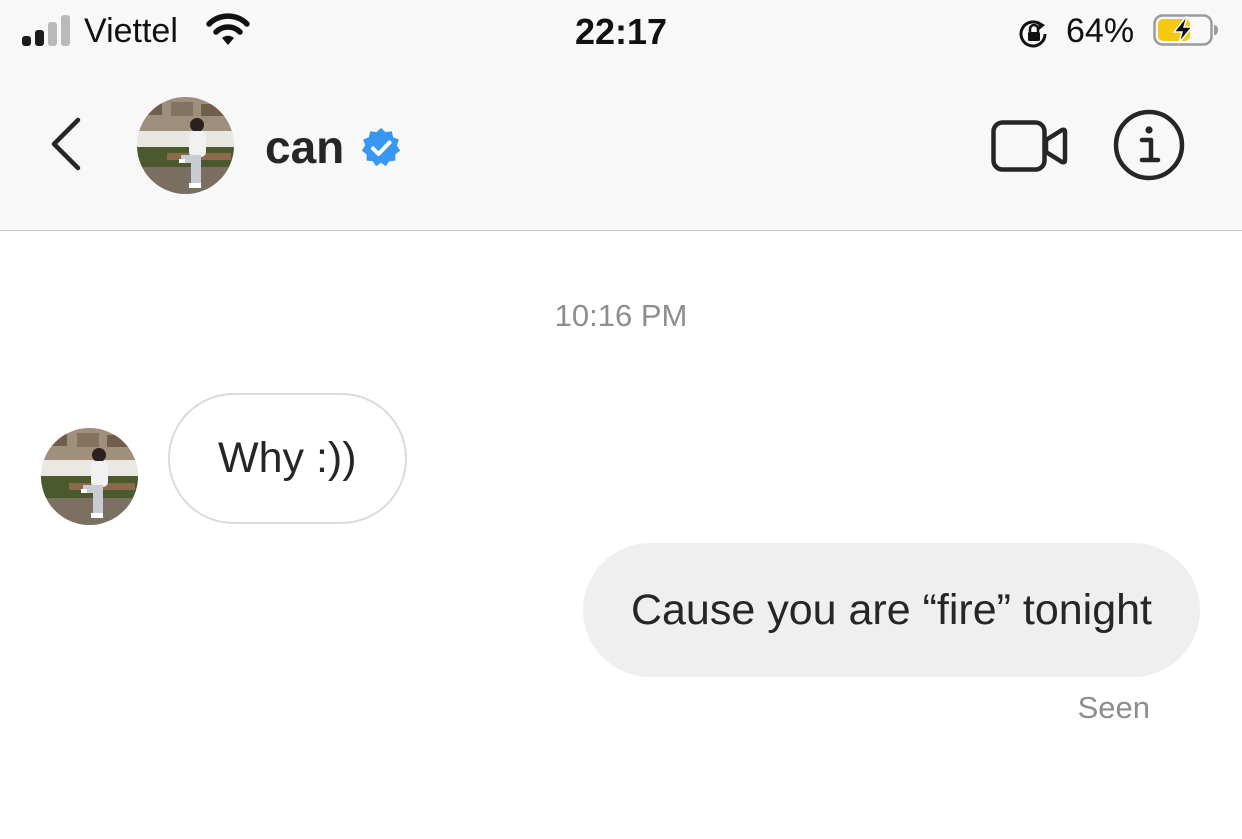 Image resolution: width=1242 pixels, height=839 pixels. I want to click on info-icon, so click(1149, 145).